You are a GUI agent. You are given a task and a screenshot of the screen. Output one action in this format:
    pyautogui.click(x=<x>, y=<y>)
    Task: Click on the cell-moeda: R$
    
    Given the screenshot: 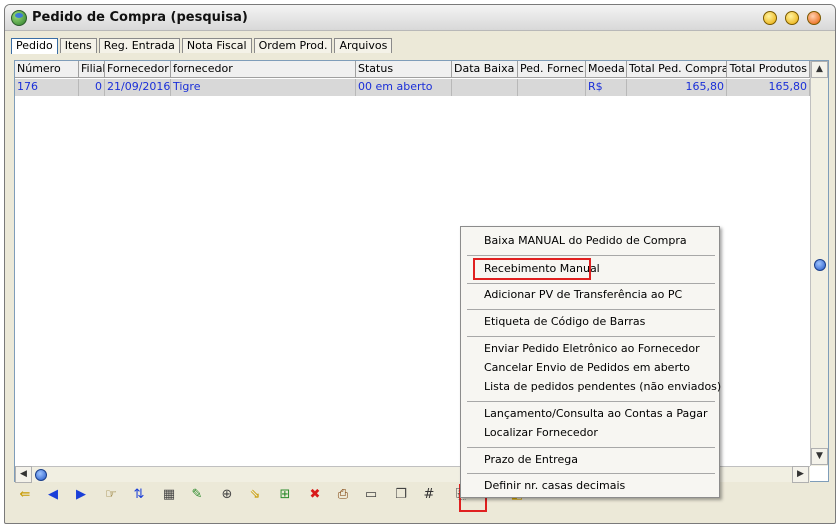 What is the action you would take?
    pyautogui.click(x=606, y=87)
    